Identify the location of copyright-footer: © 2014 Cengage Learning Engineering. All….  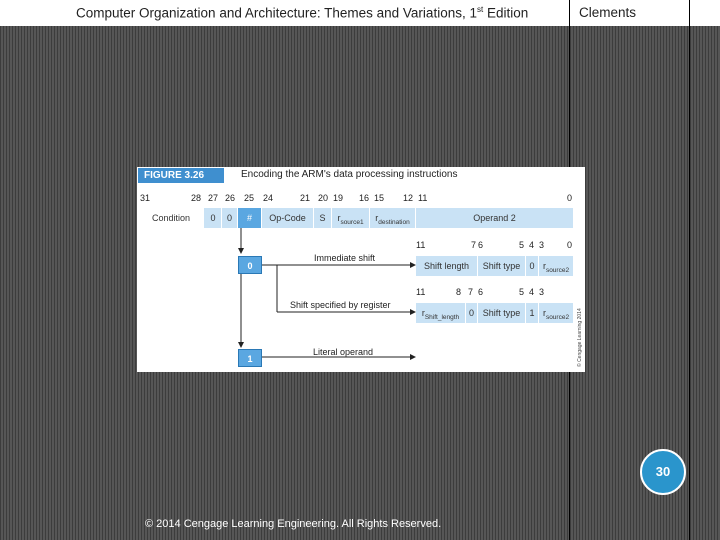
(293, 524).